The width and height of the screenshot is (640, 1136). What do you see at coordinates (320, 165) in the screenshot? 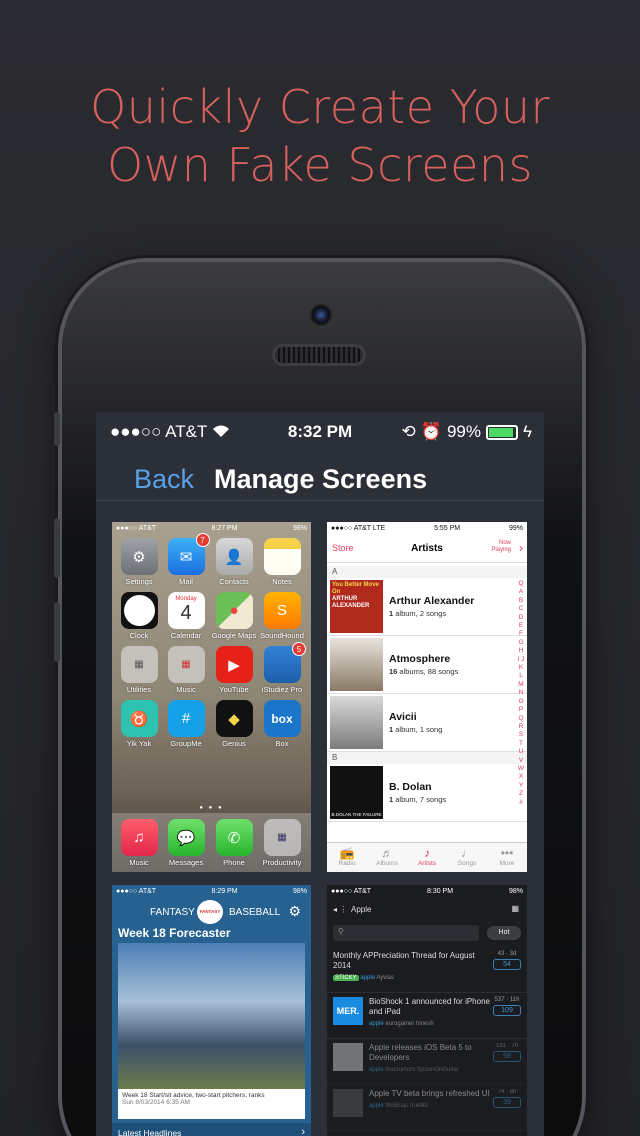
I see `headline-line-2: Own Fake Screens` at bounding box center [320, 165].